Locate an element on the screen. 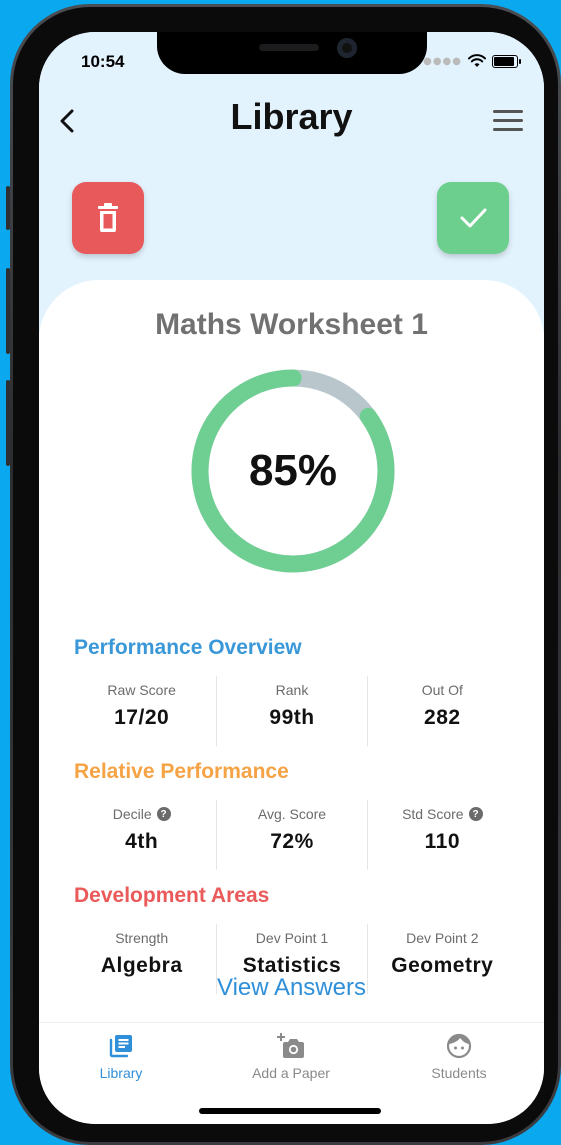  score-percent: 85% is located at coordinates (293, 470).